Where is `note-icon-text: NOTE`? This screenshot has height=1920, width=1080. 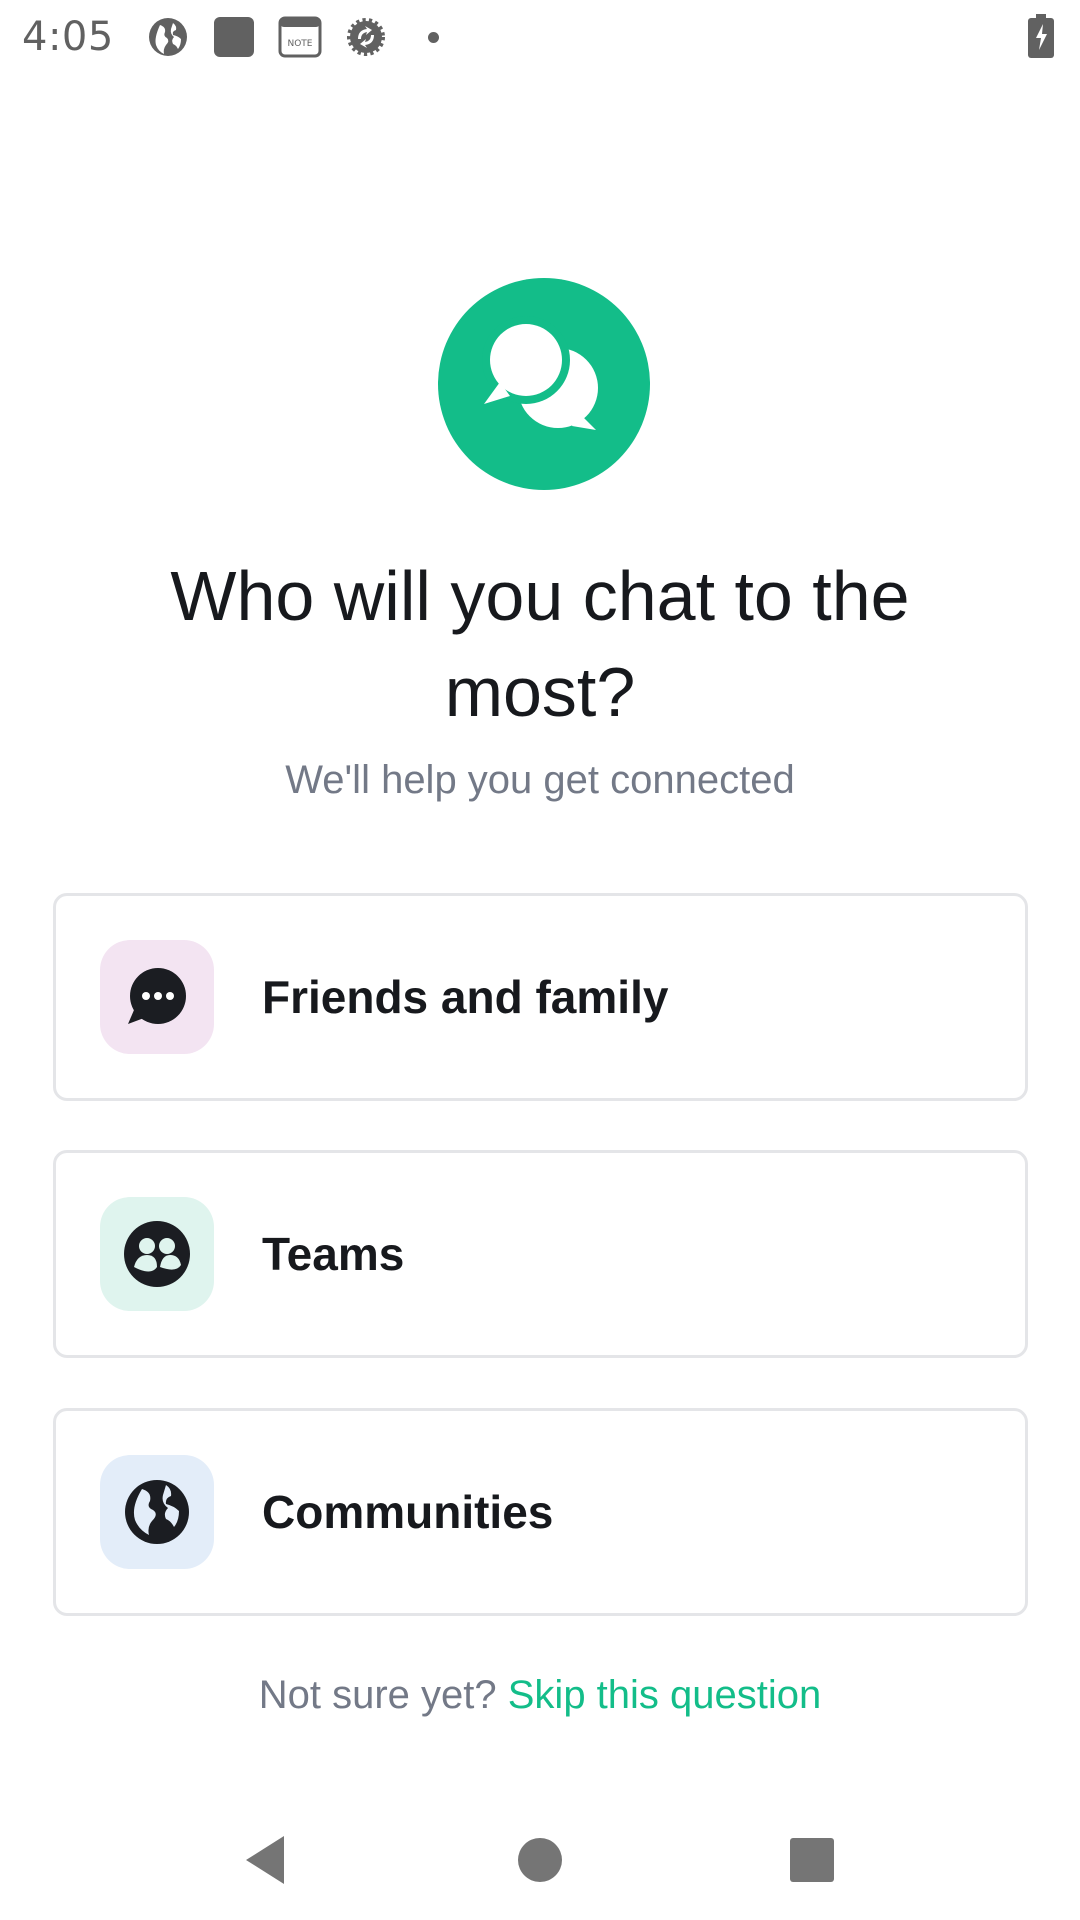 note-icon-text: NOTE is located at coordinates (299, 44).